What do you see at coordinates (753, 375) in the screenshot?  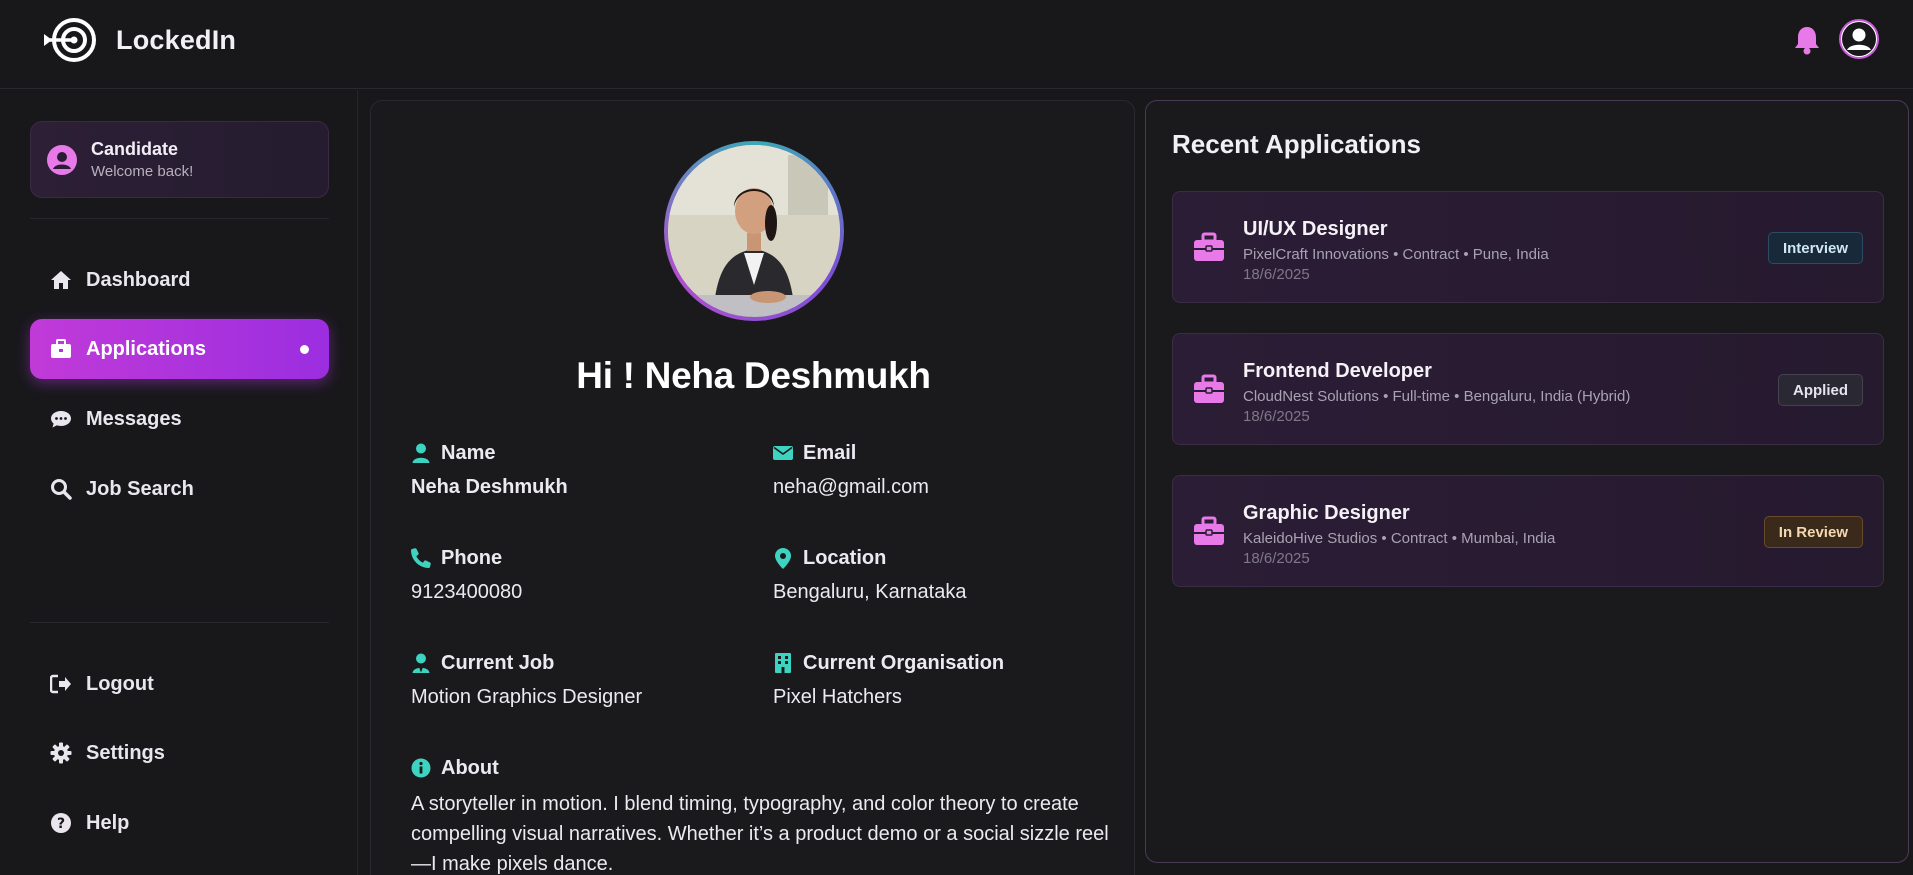 I see `greeting-heading: Hi ! Neha Deshmukh` at bounding box center [753, 375].